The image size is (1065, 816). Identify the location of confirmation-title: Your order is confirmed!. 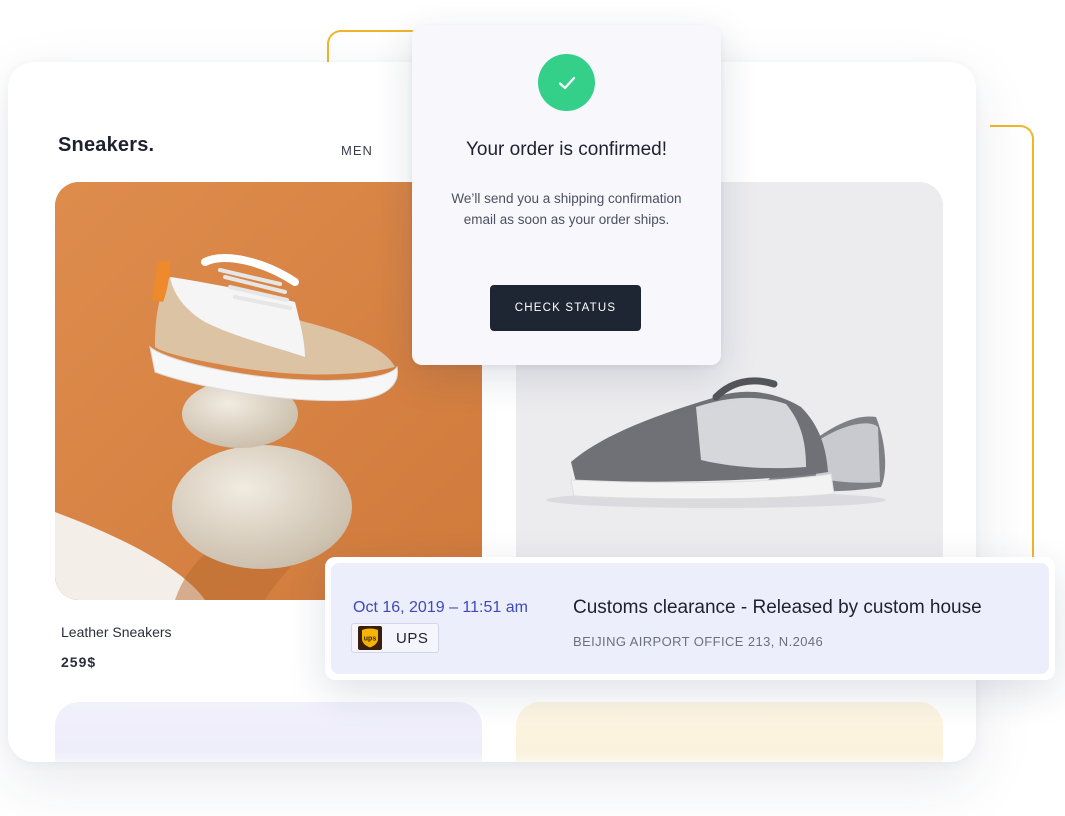
(566, 149).